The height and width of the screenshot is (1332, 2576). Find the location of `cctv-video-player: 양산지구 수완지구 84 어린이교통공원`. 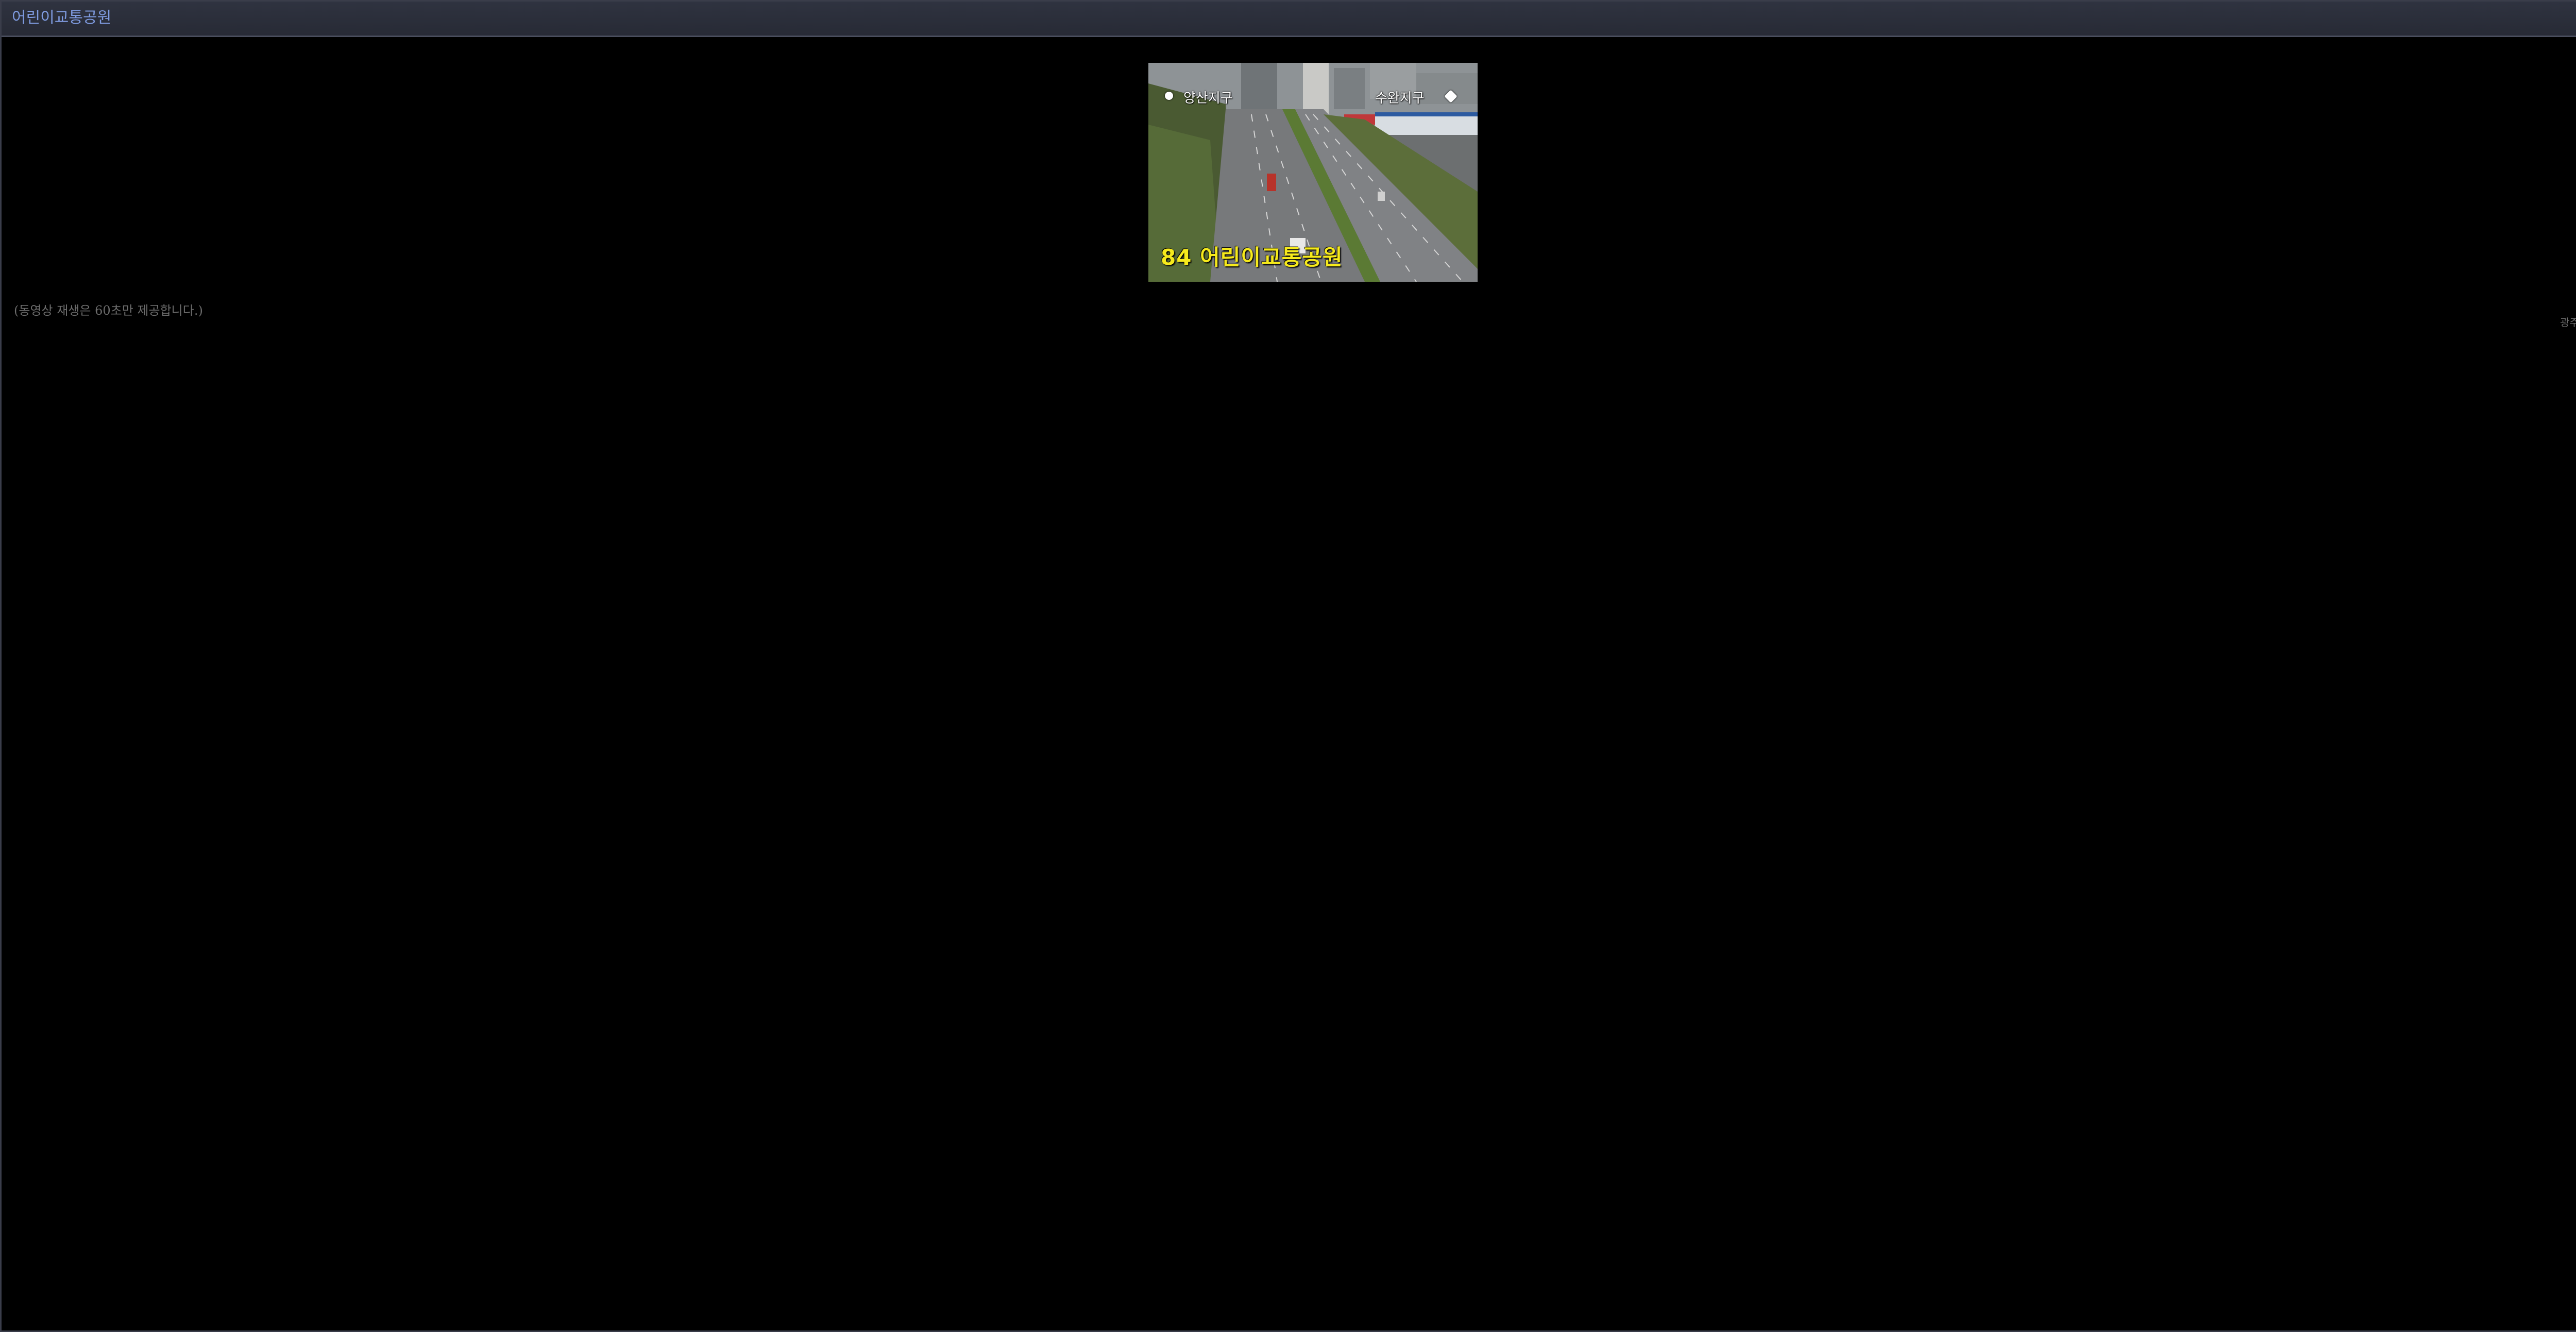

cctv-video-player: 양산지구 수완지구 84 어린이교통공원 is located at coordinates (1313, 172).